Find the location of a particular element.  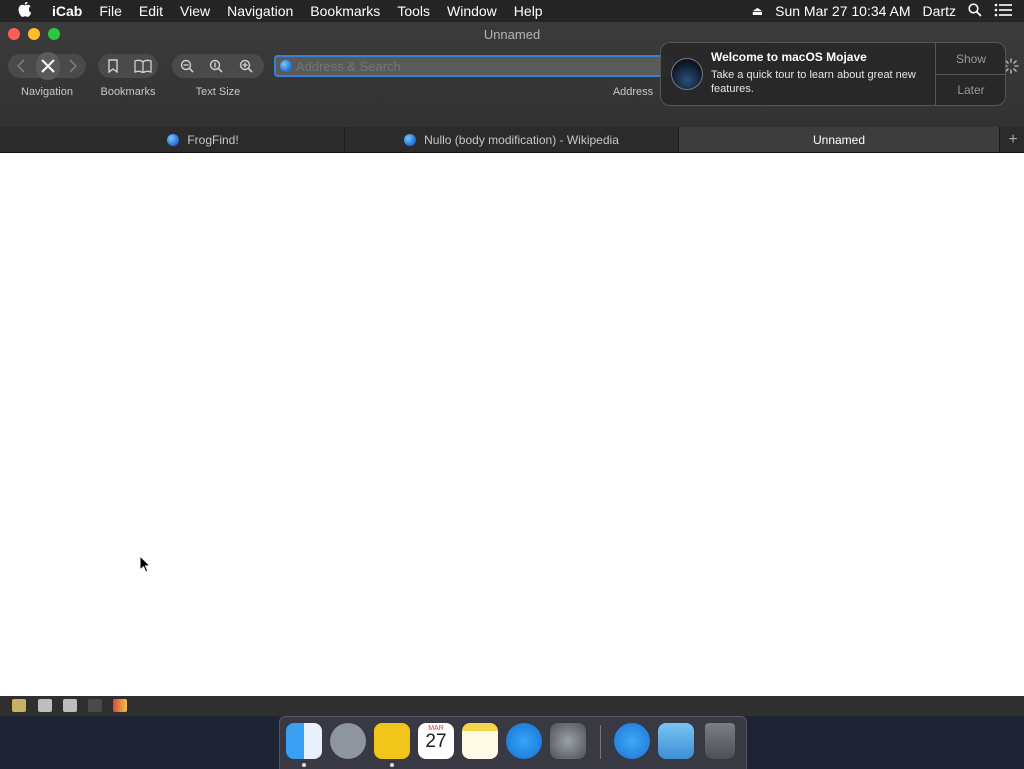

tab-label: Unnamed is located at coordinates (839, 139).